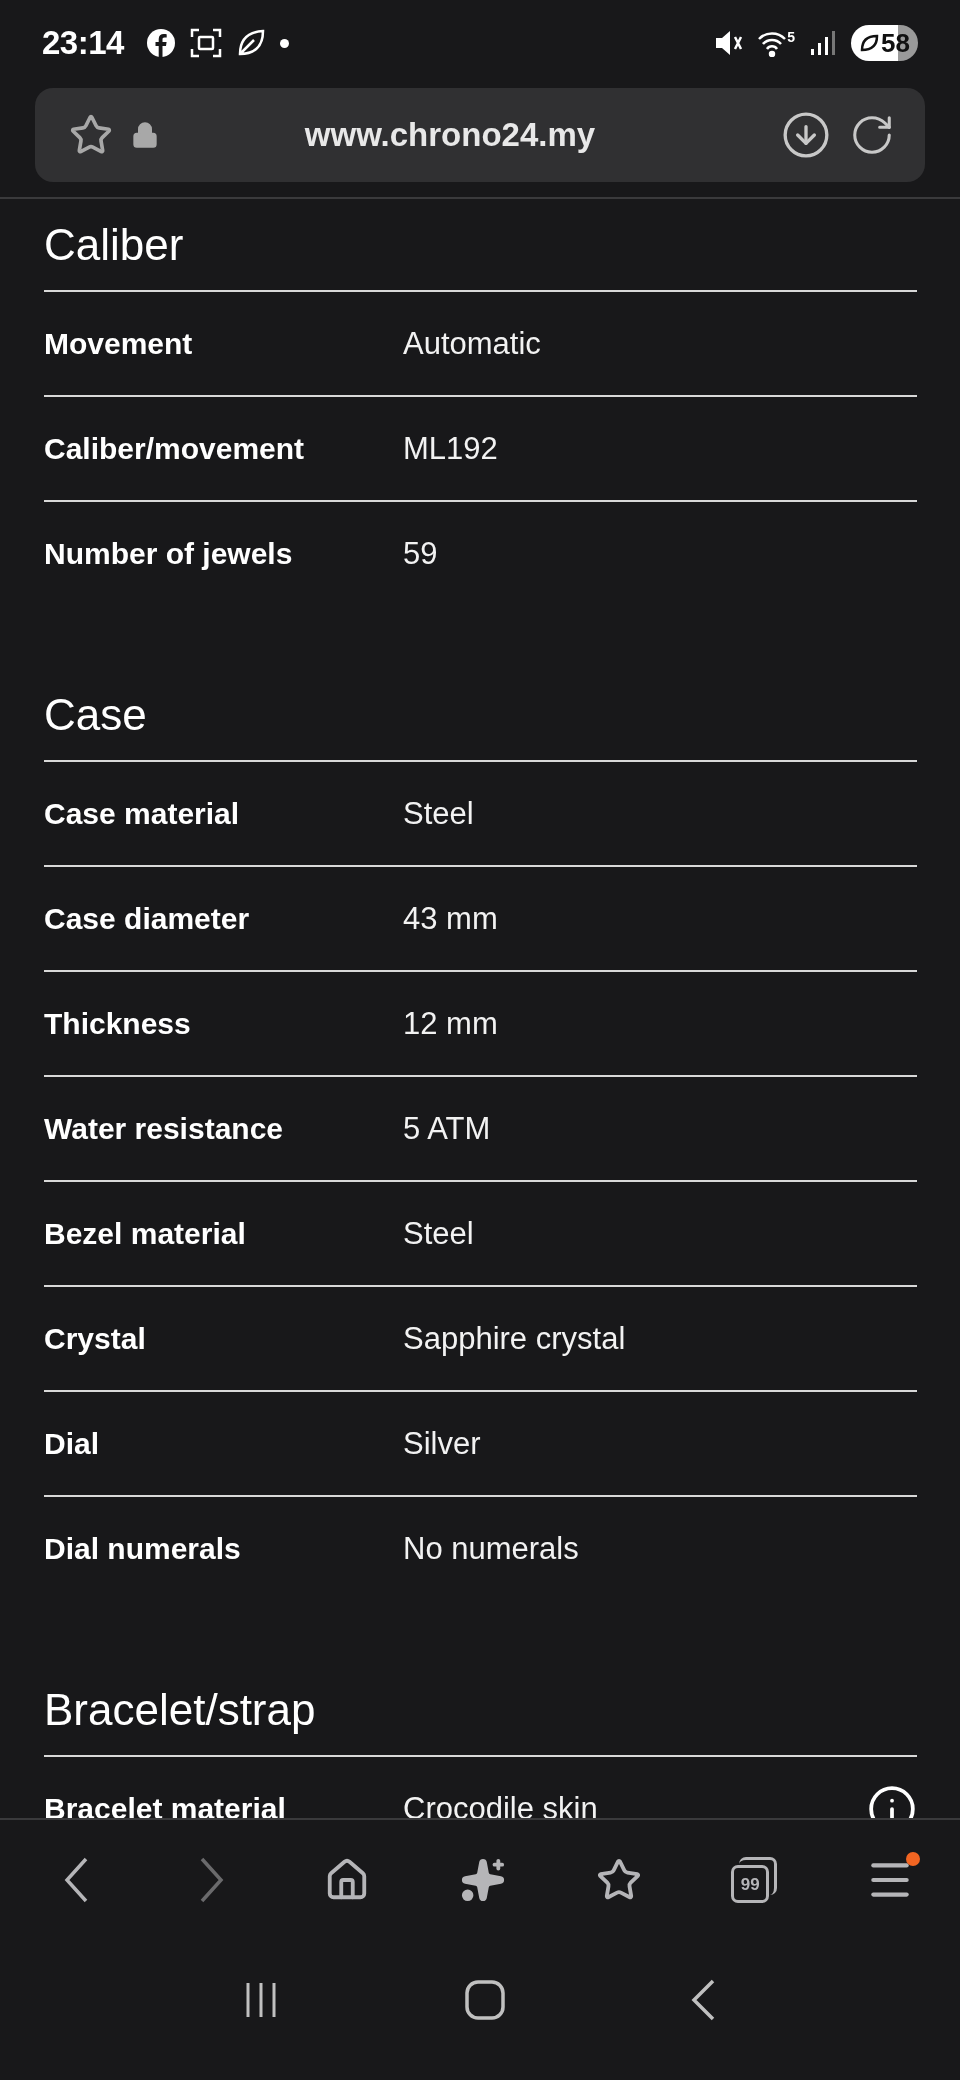 The height and width of the screenshot is (2080, 960). Describe the element at coordinates (83, 43) in the screenshot. I see `clock: 23:14` at that location.